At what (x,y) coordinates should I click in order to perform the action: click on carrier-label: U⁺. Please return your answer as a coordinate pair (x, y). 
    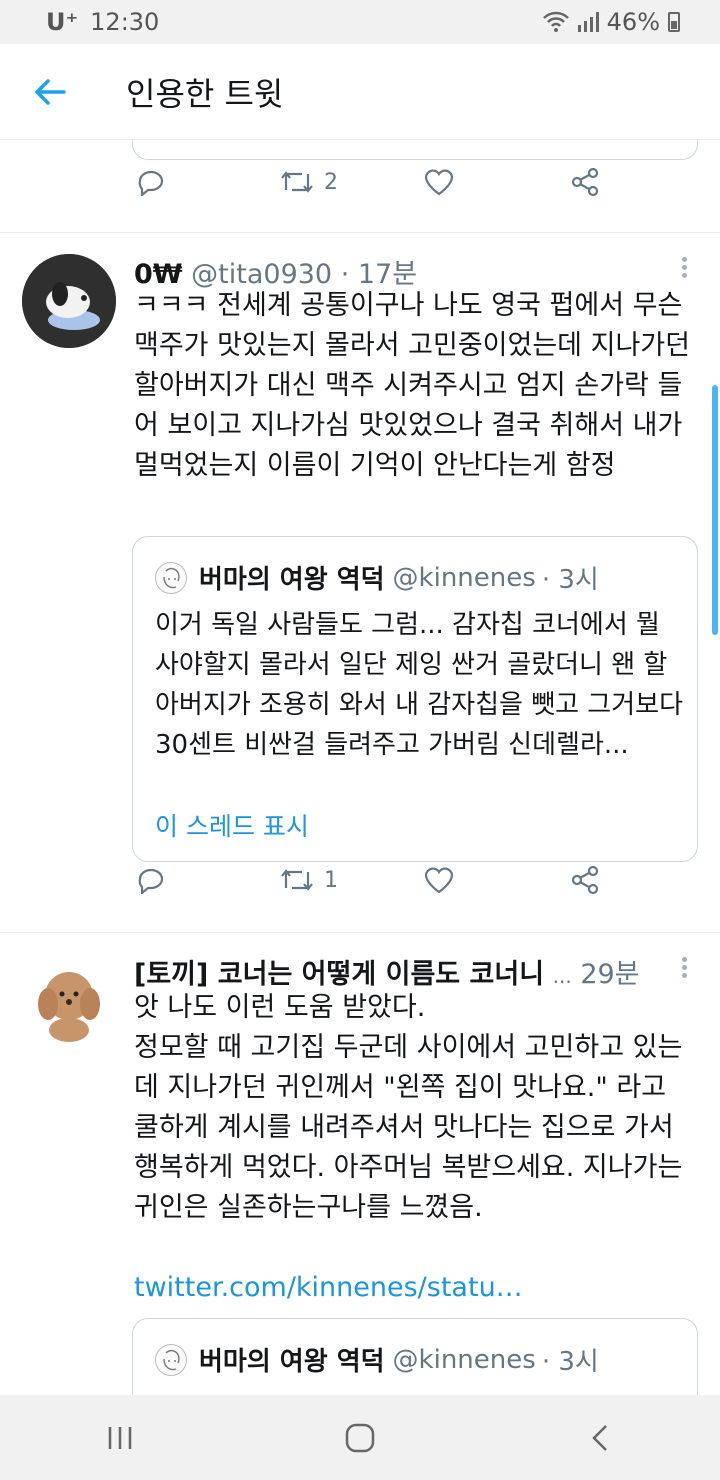
    Looking at the image, I should click on (62, 22).